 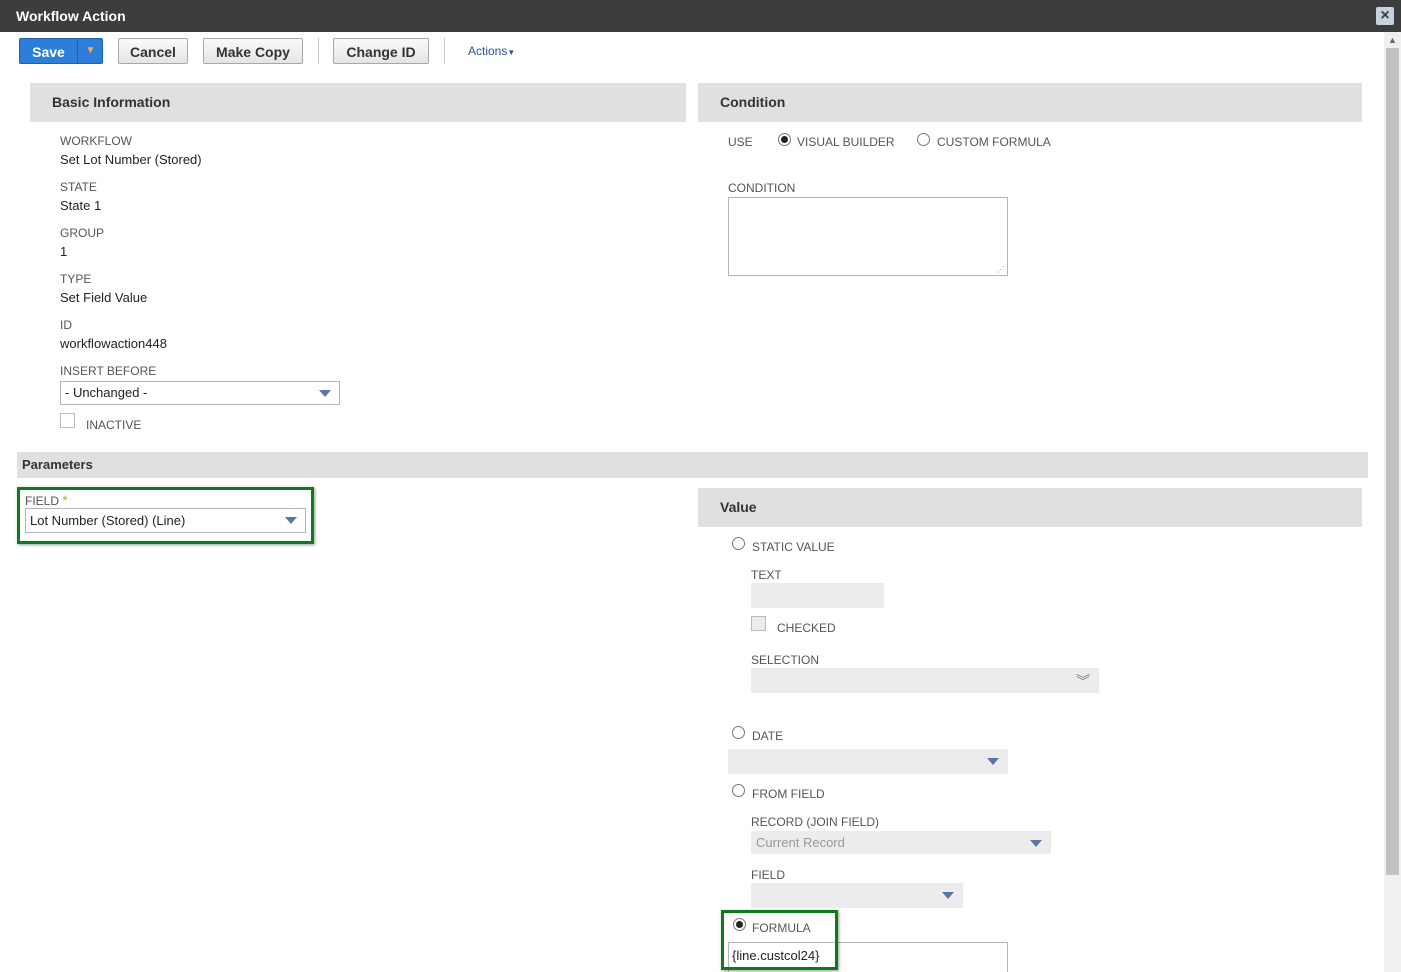 I want to click on selection-label: SELECTION, so click(x=785, y=660).